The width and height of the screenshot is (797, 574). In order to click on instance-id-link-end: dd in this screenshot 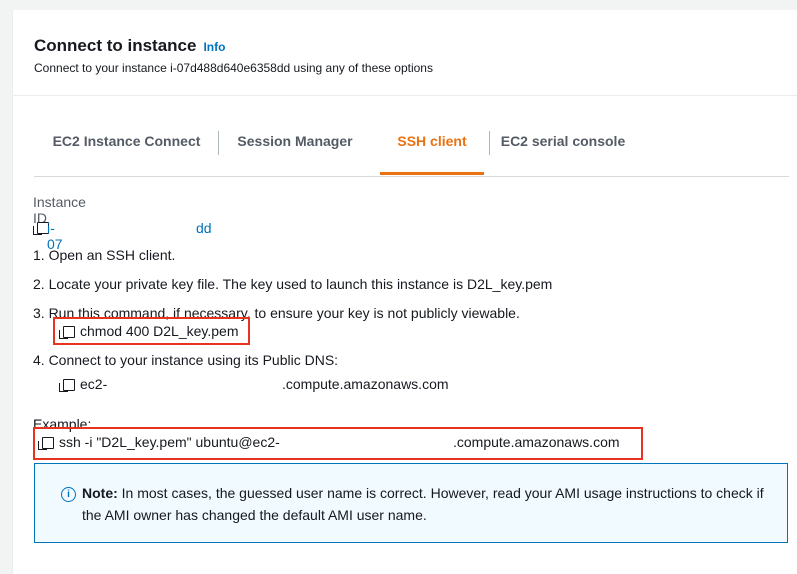, I will do `click(204, 228)`.